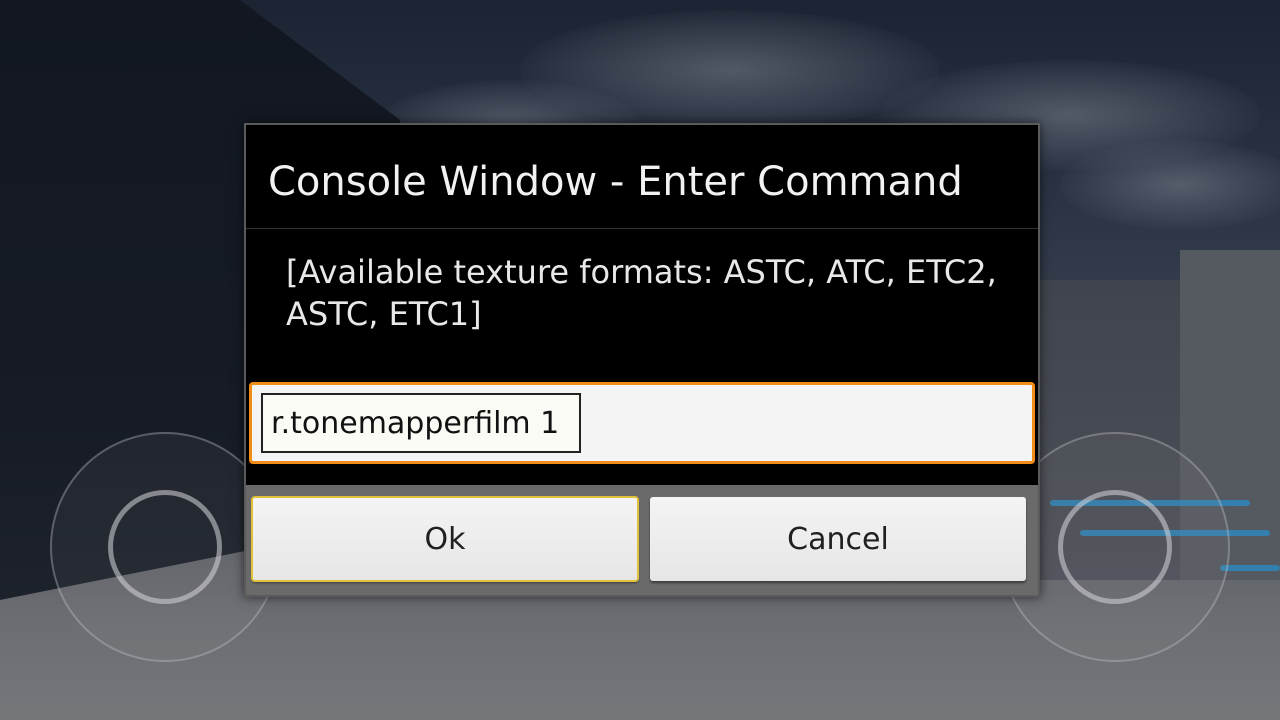 The image size is (1280, 720). Describe the element at coordinates (642, 540) in the screenshot. I see `dialog-button-bar: Ok Cancel` at that location.